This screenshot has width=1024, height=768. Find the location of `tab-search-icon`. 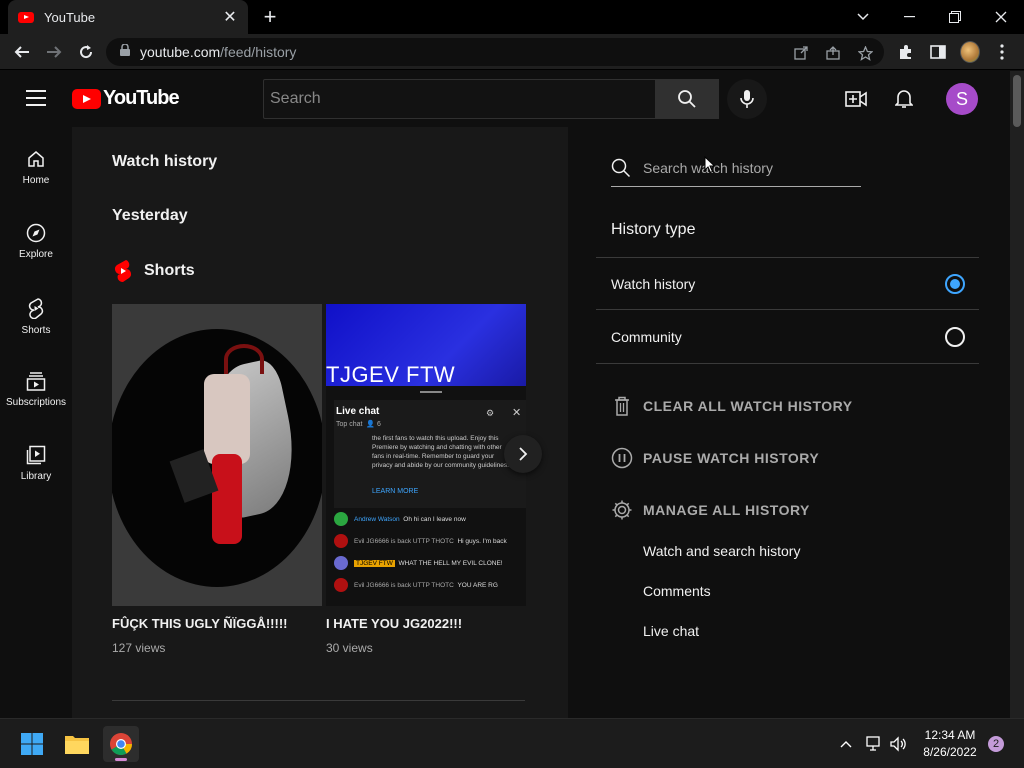

tab-search-icon is located at coordinates (863, 17).